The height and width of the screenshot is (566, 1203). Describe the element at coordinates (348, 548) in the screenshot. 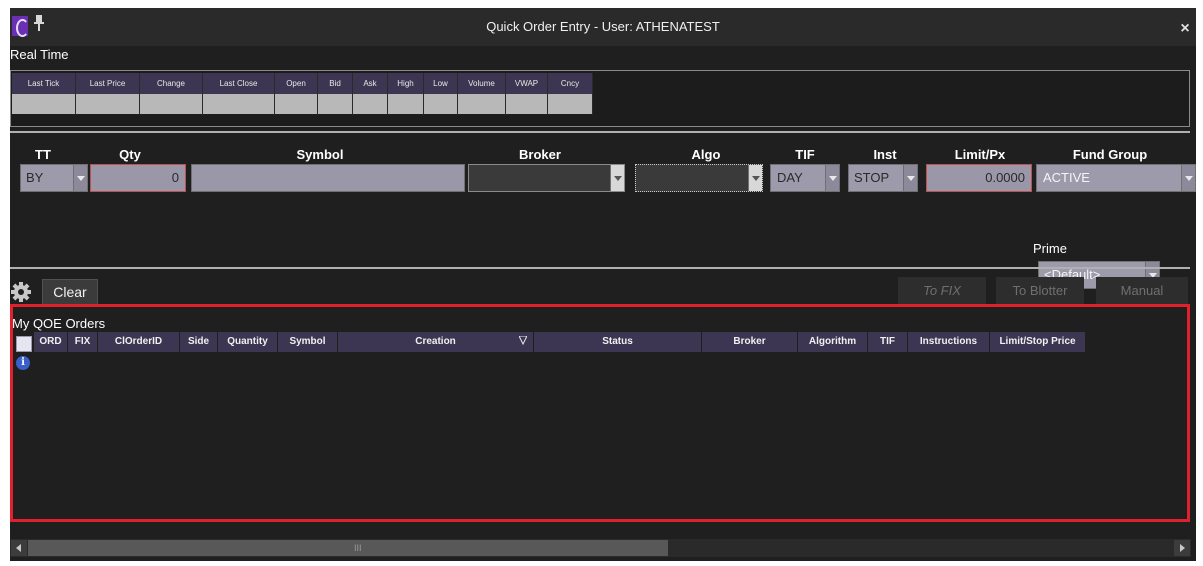

I see `scroll-thumb: III` at that location.